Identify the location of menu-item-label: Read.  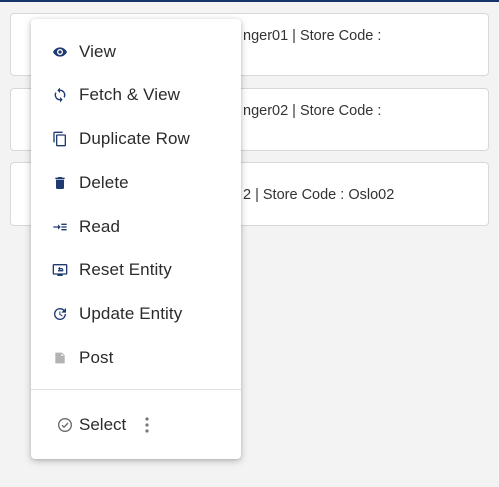
(100, 226).